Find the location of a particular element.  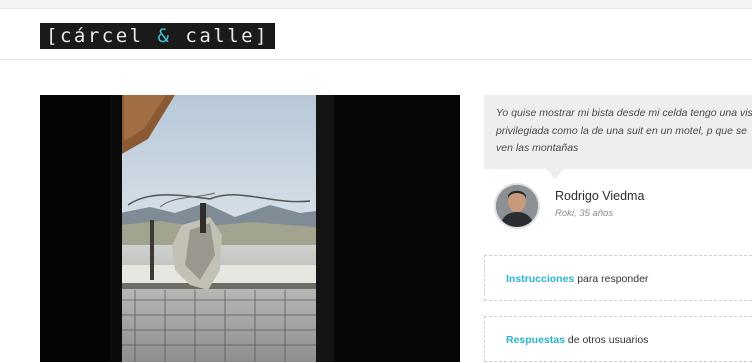

responses-text: de otros usuarios is located at coordinates (606, 340).